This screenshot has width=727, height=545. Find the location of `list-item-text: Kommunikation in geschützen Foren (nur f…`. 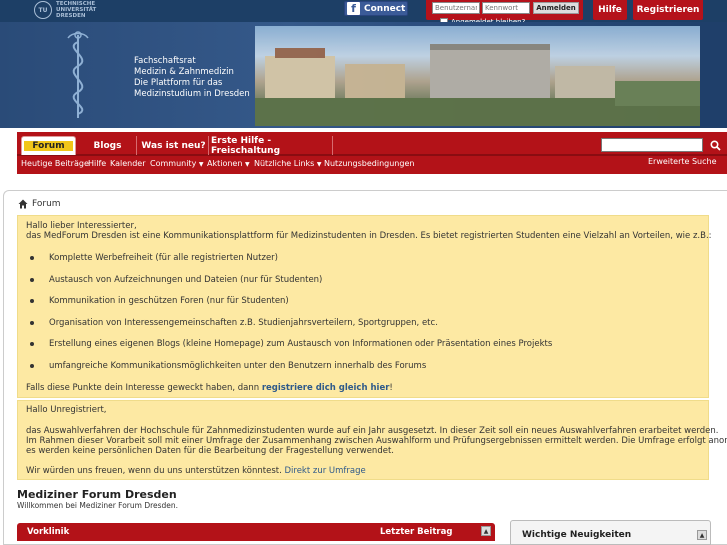

list-item-text: Kommunikation in geschützen Foren (nur f… is located at coordinates (169, 301).